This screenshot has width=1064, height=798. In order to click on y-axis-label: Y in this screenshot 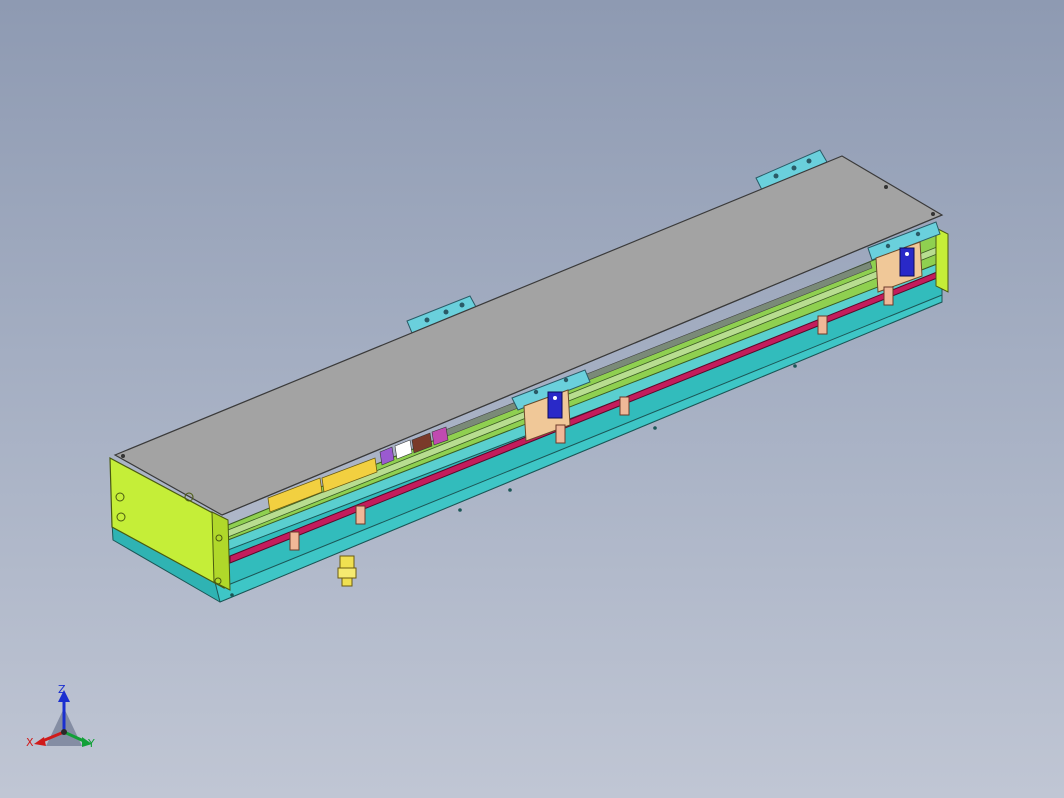, I will do `click(91, 743)`.